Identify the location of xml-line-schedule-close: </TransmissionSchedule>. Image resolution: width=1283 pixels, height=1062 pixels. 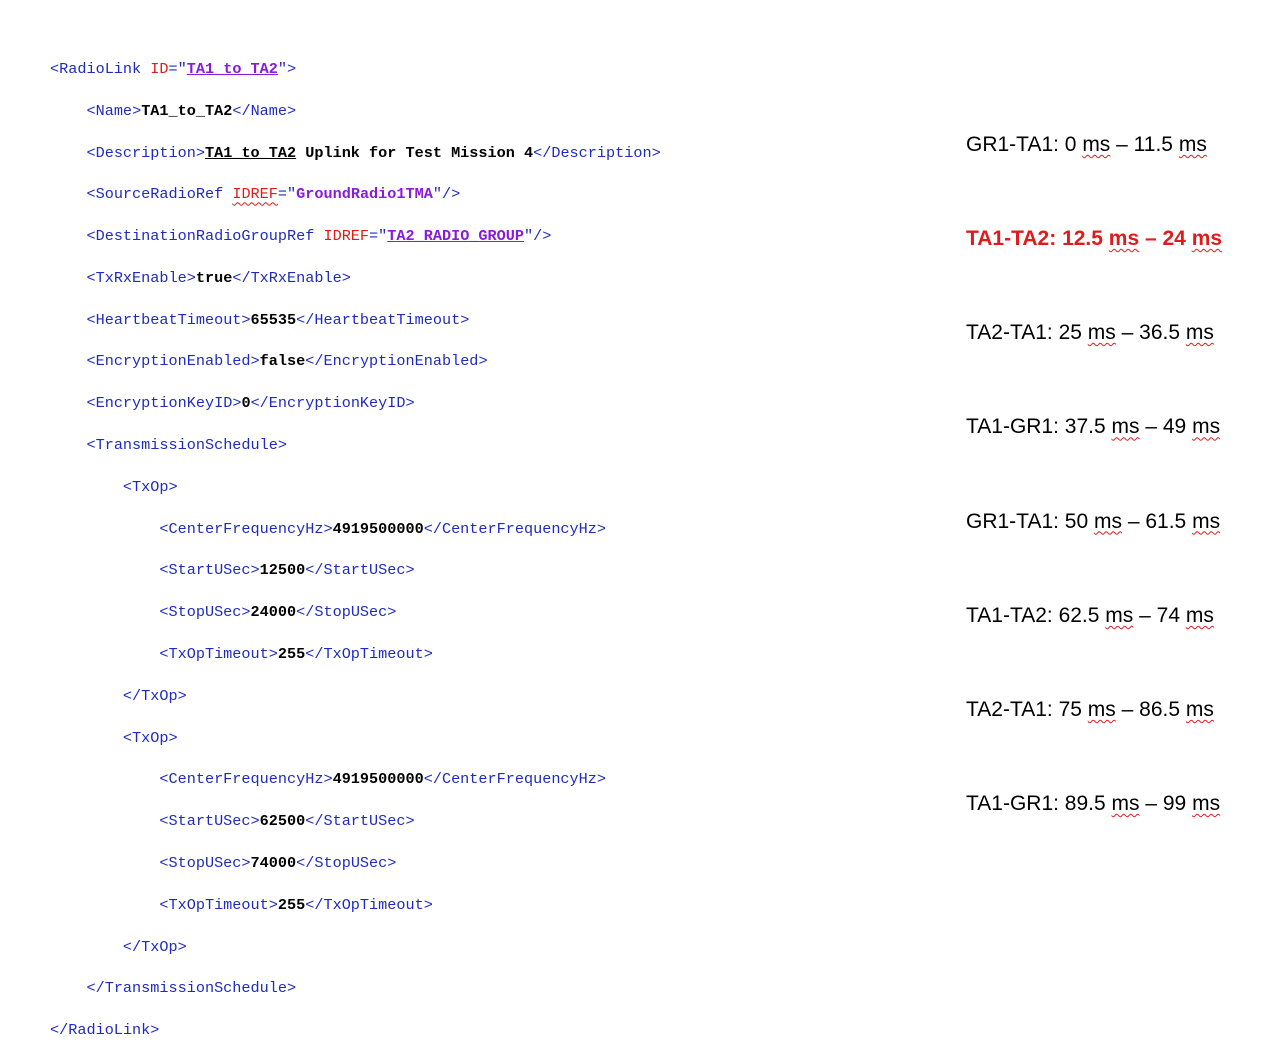
(191, 988).